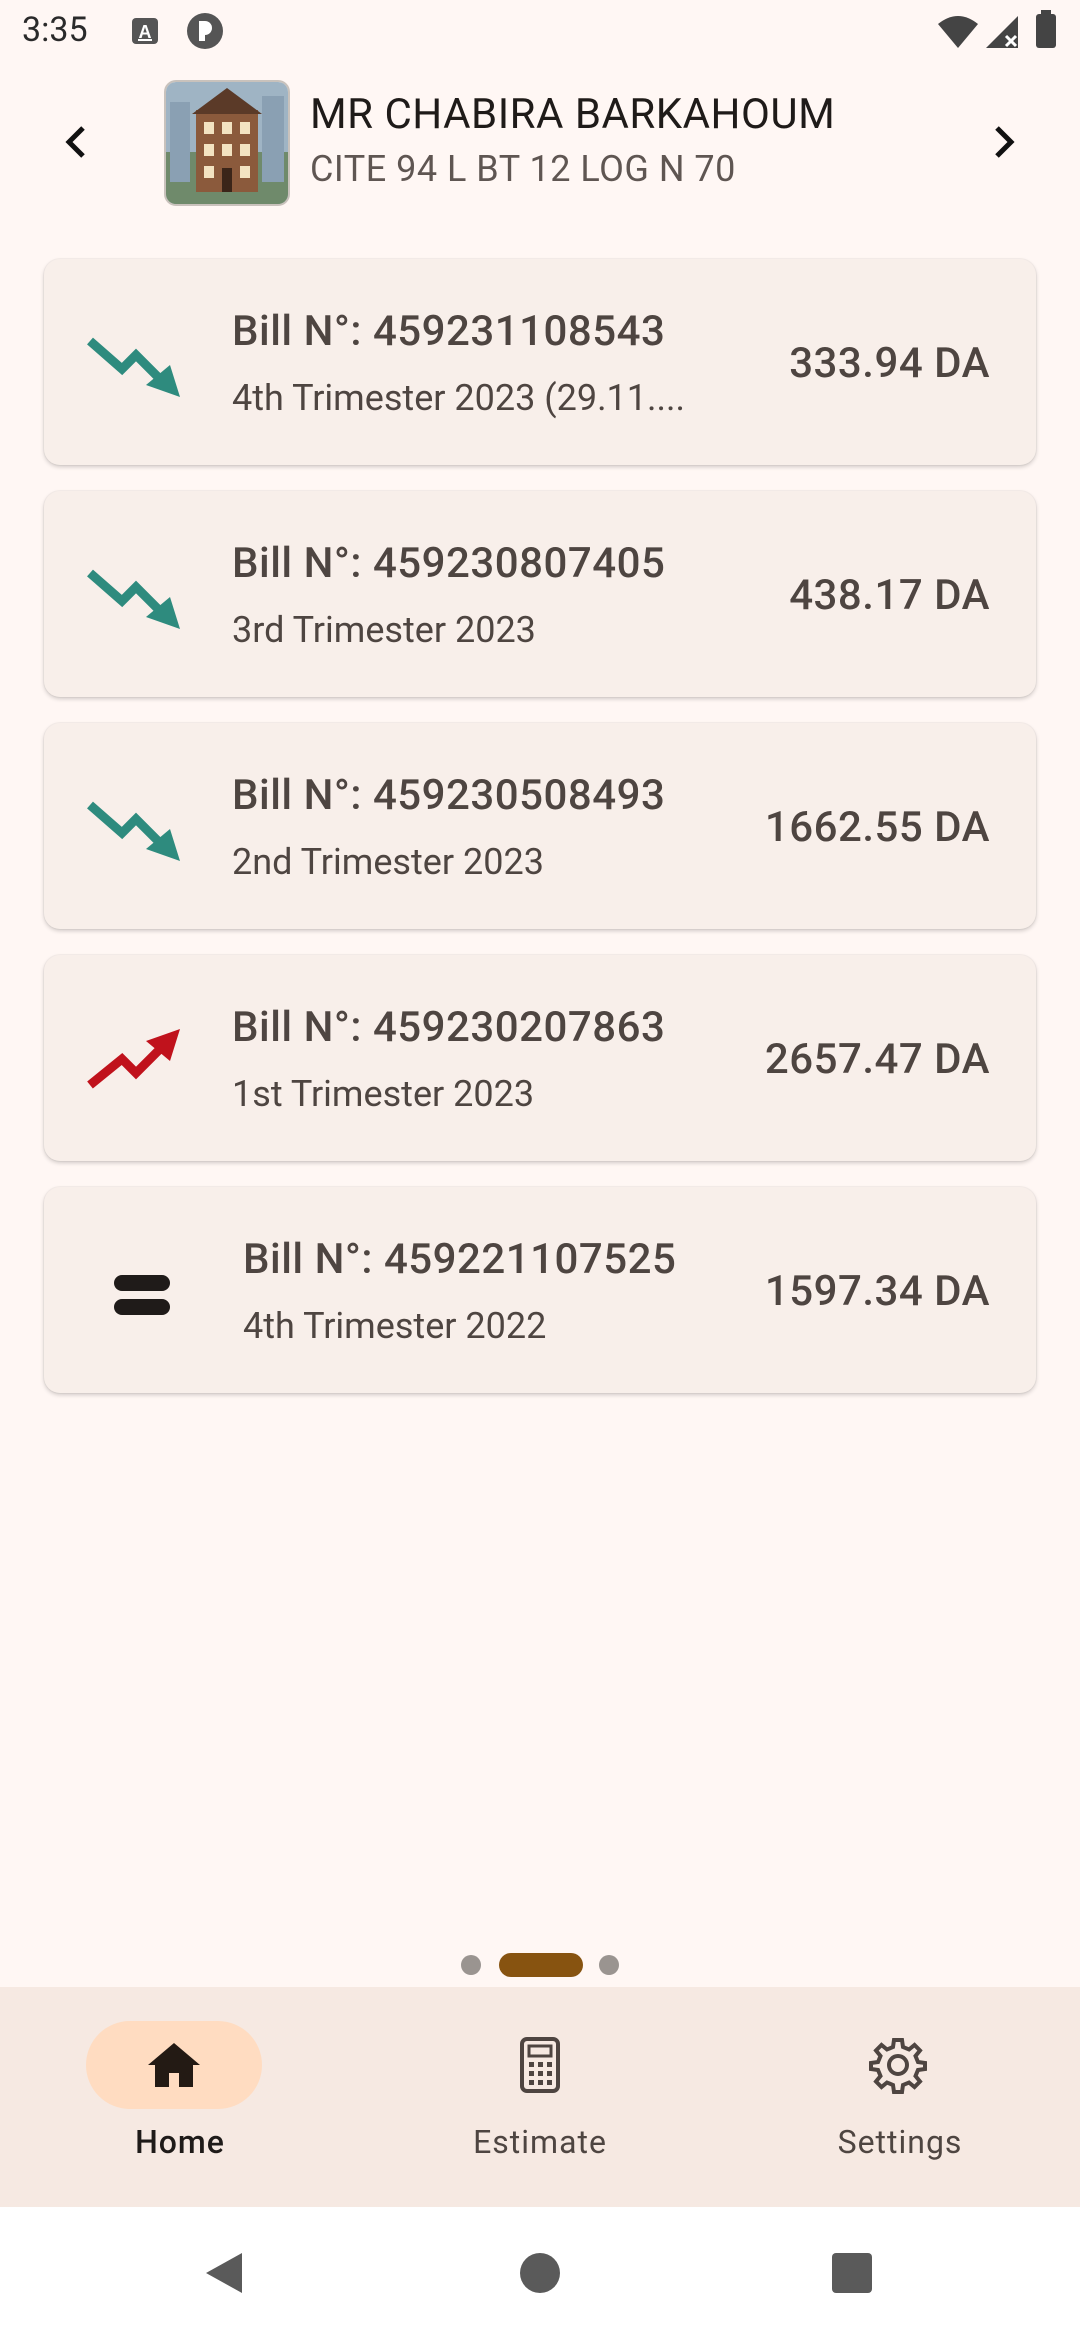 The height and width of the screenshot is (2340, 1080). What do you see at coordinates (180, 2097) in the screenshot?
I see `nav-item-home: Home` at bounding box center [180, 2097].